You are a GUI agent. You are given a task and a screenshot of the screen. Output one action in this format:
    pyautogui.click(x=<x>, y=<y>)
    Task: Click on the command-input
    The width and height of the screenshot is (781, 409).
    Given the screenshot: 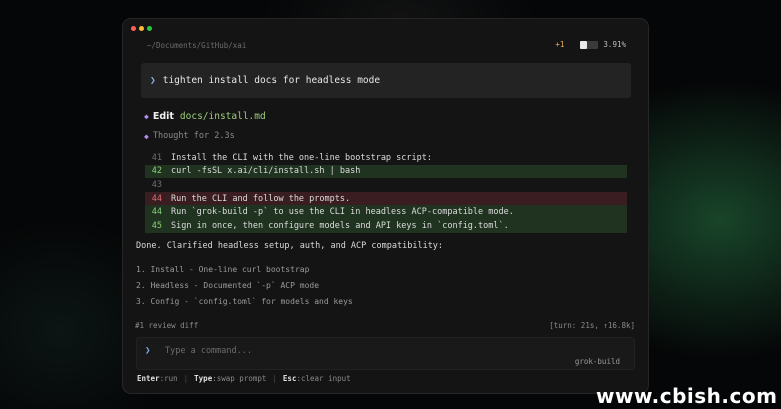 What is the action you would take?
    pyautogui.click(x=315, y=351)
    